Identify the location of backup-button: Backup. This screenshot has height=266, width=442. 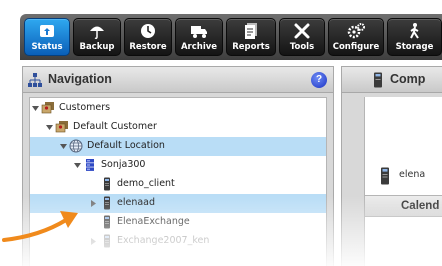
(97, 37).